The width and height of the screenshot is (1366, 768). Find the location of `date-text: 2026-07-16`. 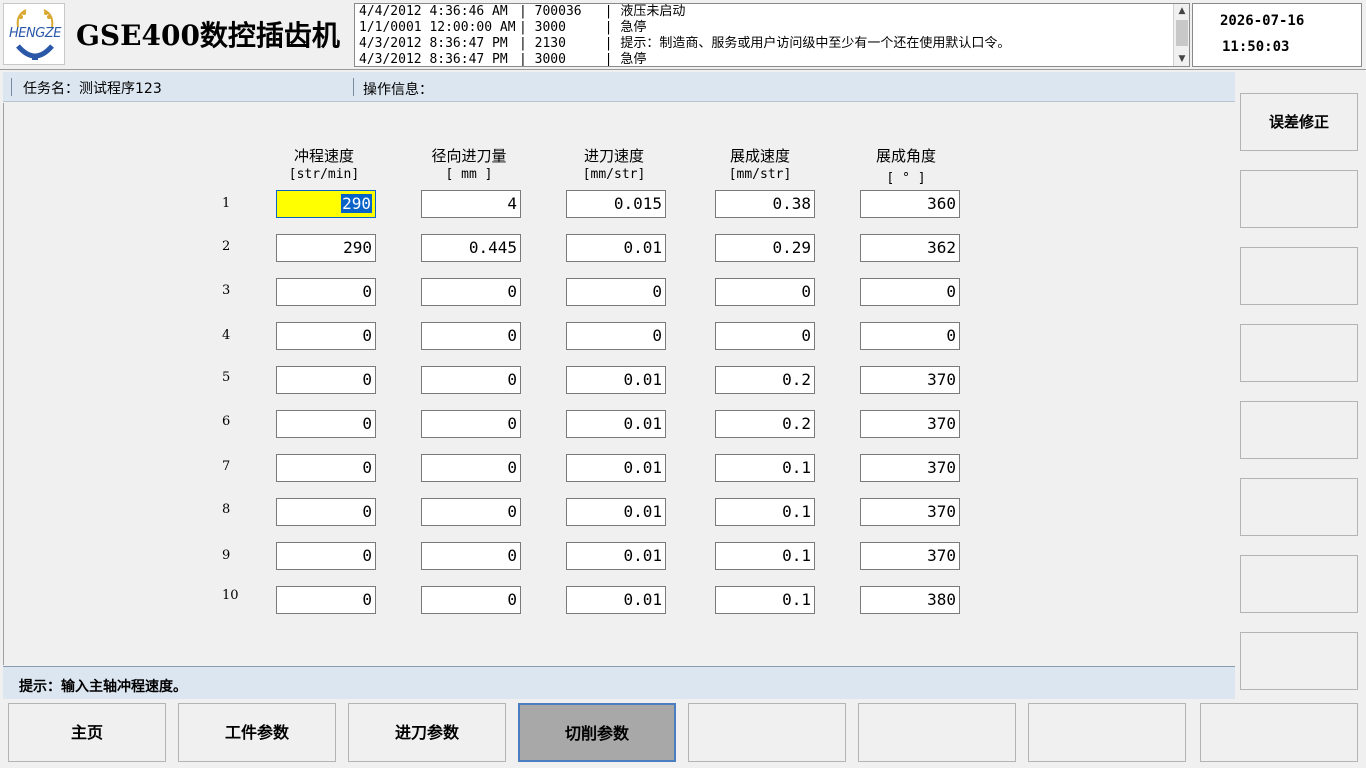

date-text: 2026-07-16 is located at coordinates (1262, 21).